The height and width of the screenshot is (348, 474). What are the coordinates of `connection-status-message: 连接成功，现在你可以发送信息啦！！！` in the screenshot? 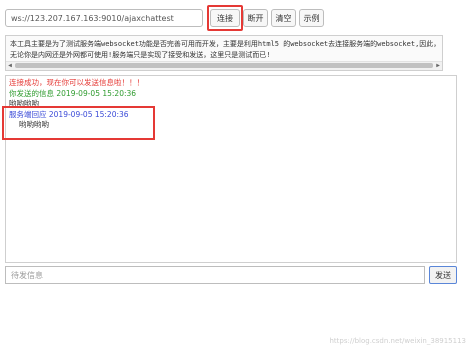 It's located at (76, 82).